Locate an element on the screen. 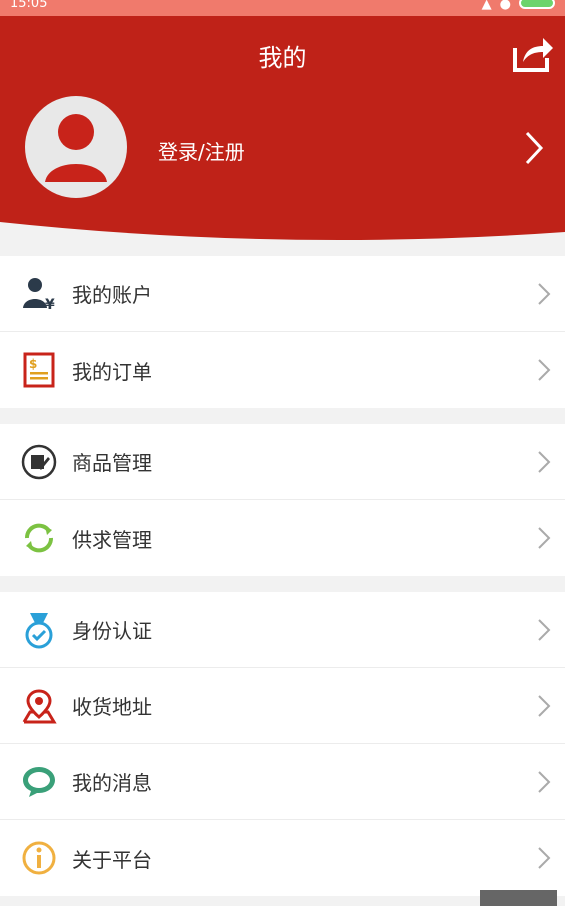  message-bubble-icon is located at coordinates (39, 782).